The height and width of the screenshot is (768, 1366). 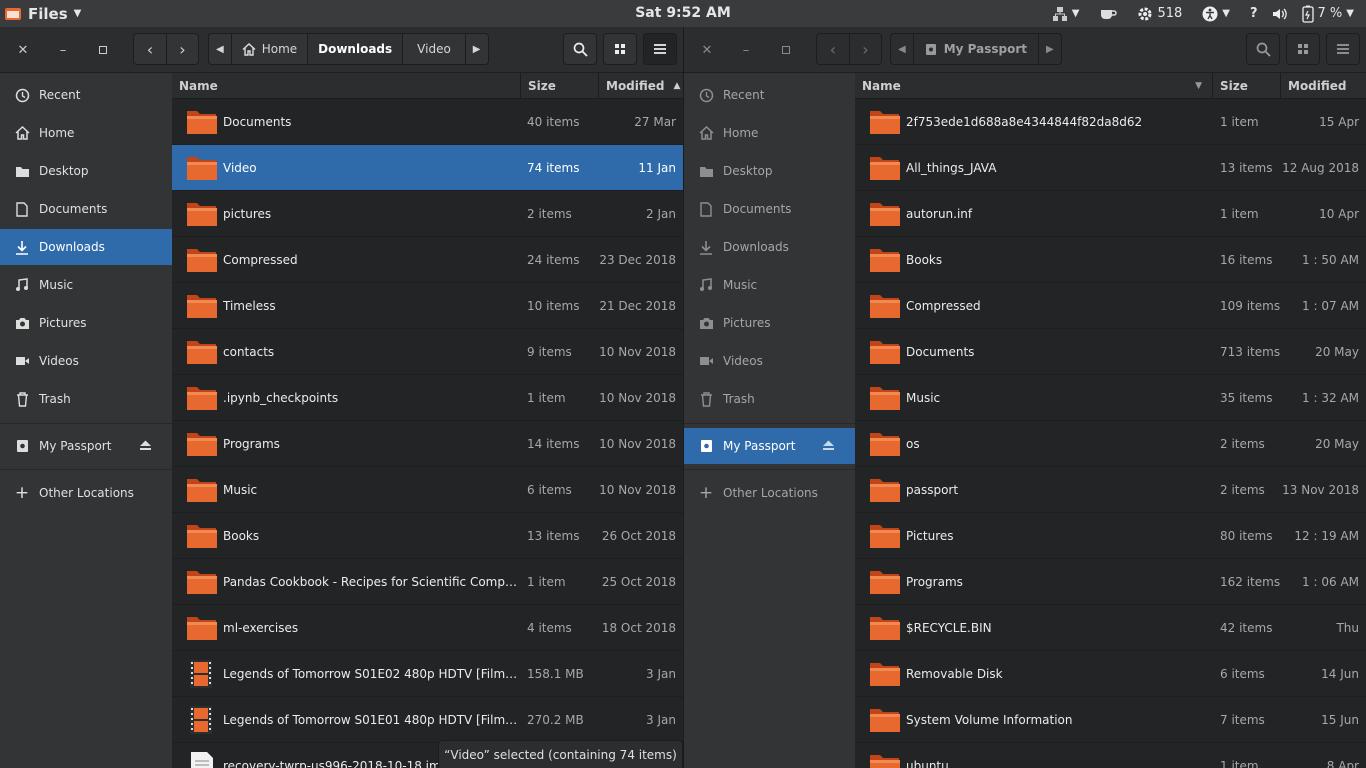 I want to click on file-row: ml-exercises 4 items 18 Oct 2018, so click(x=427, y=628).